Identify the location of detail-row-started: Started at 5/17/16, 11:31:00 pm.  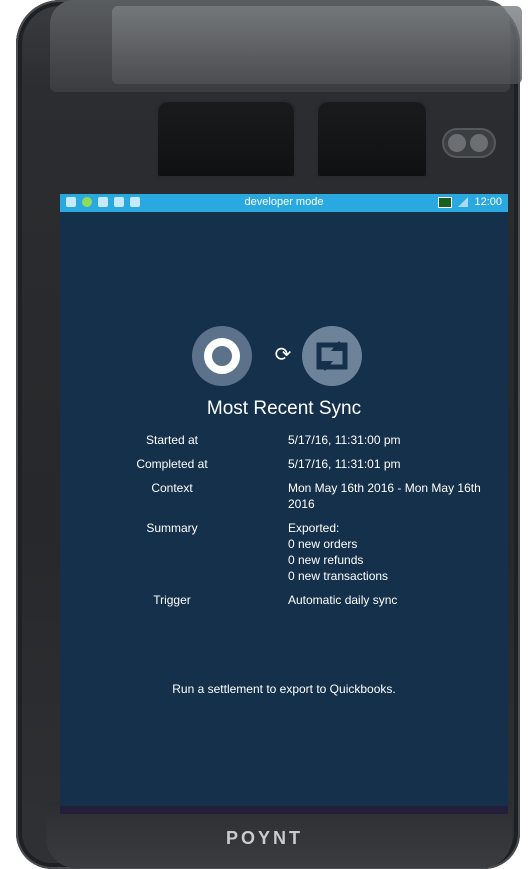
(284, 440).